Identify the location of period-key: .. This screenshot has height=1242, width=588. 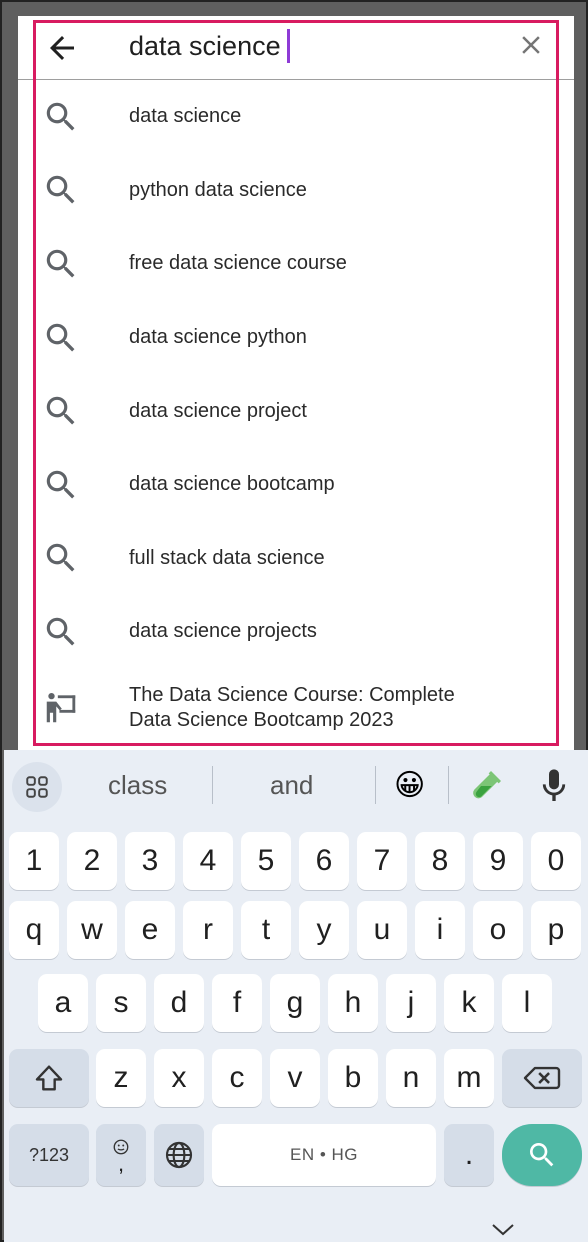
(469, 1155).